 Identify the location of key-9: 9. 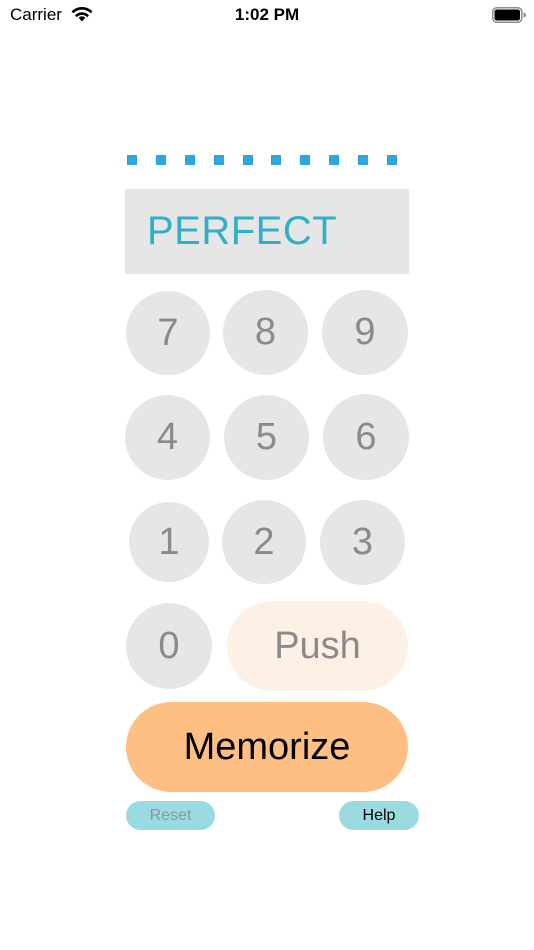
(365, 332).